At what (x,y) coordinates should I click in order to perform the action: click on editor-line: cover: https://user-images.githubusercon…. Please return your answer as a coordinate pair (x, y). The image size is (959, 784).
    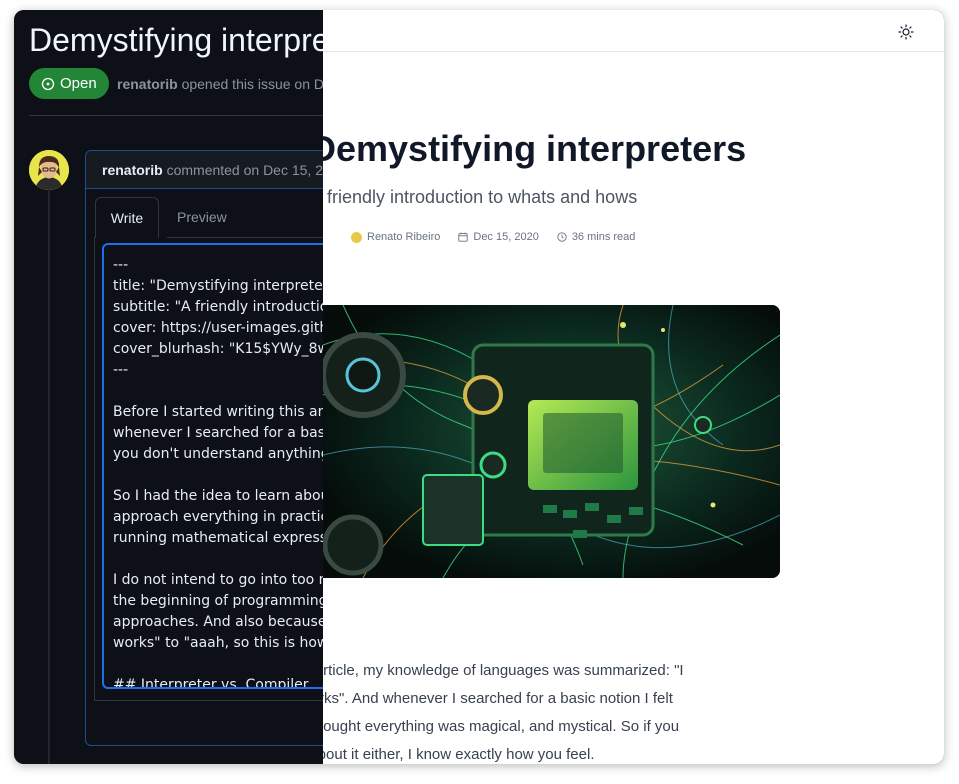
    Looking at the image, I should click on (218, 328).